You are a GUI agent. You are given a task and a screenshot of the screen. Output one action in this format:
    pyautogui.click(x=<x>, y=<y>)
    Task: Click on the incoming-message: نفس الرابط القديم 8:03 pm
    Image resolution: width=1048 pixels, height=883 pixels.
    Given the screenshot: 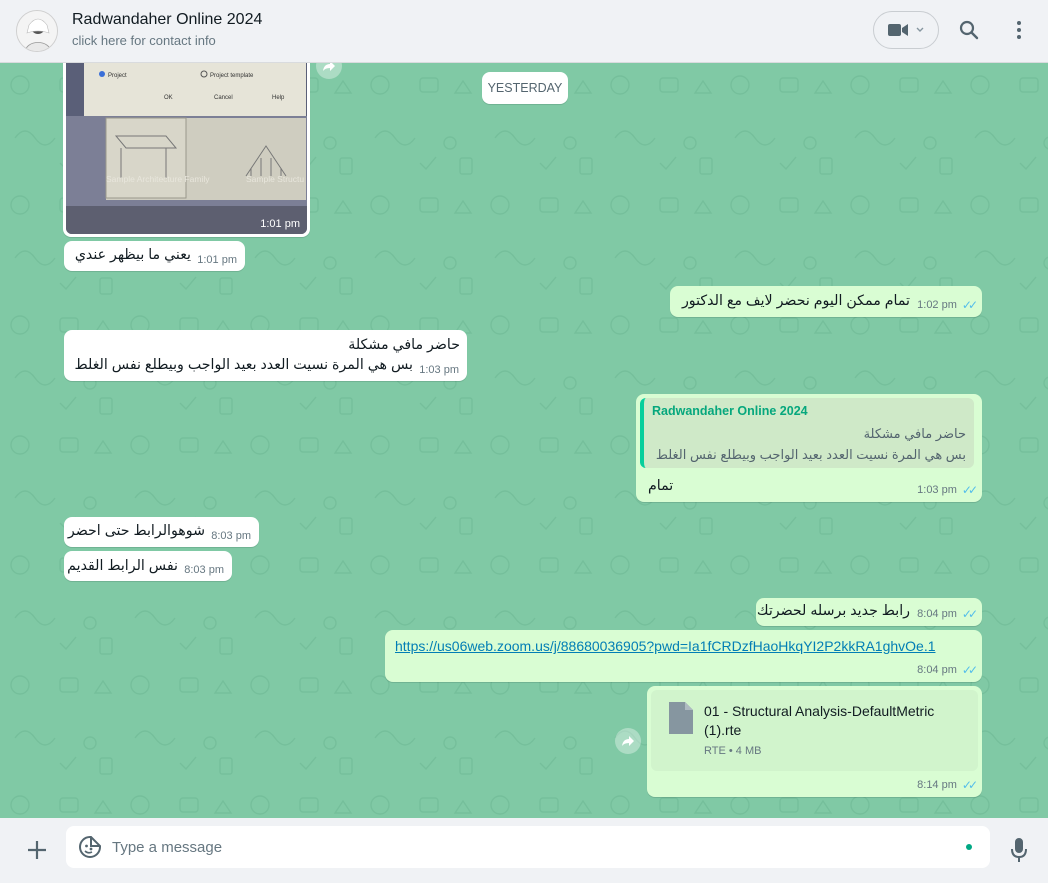 What is the action you would take?
    pyautogui.click(x=148, y=566)
    